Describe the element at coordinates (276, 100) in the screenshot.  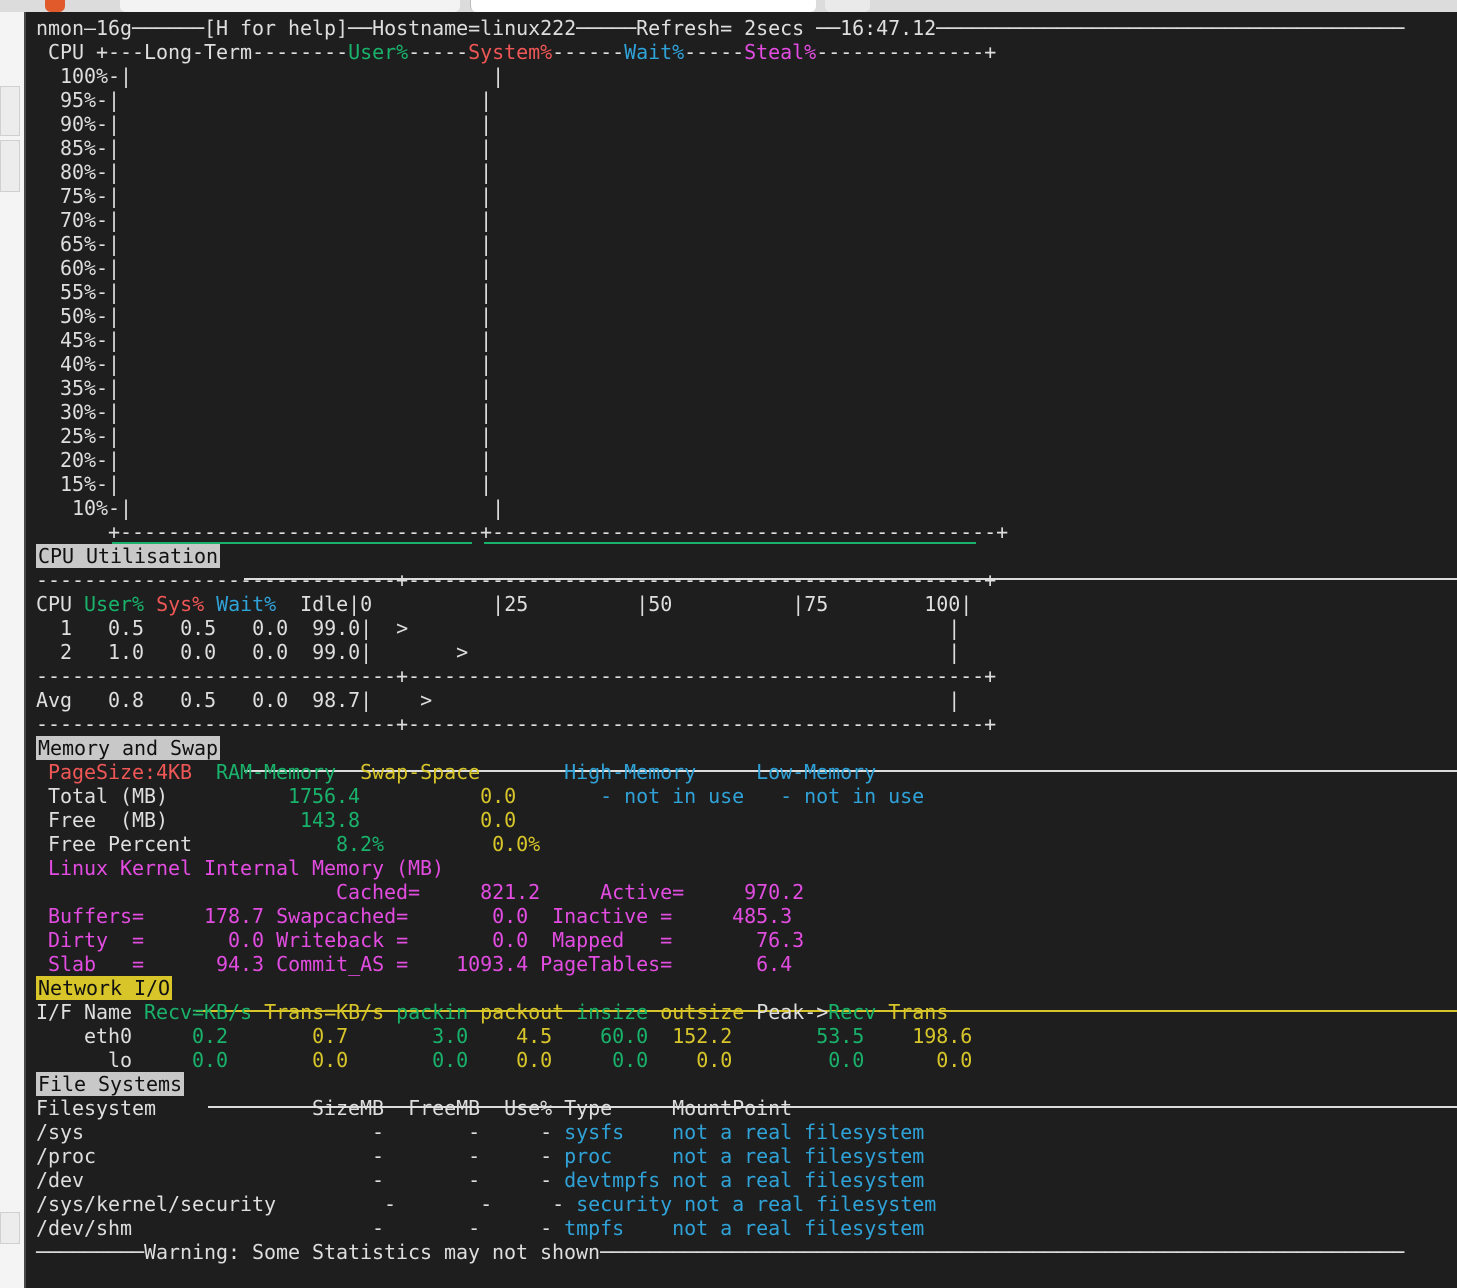
I see `y-axis-label: 95%-| |` at that location.